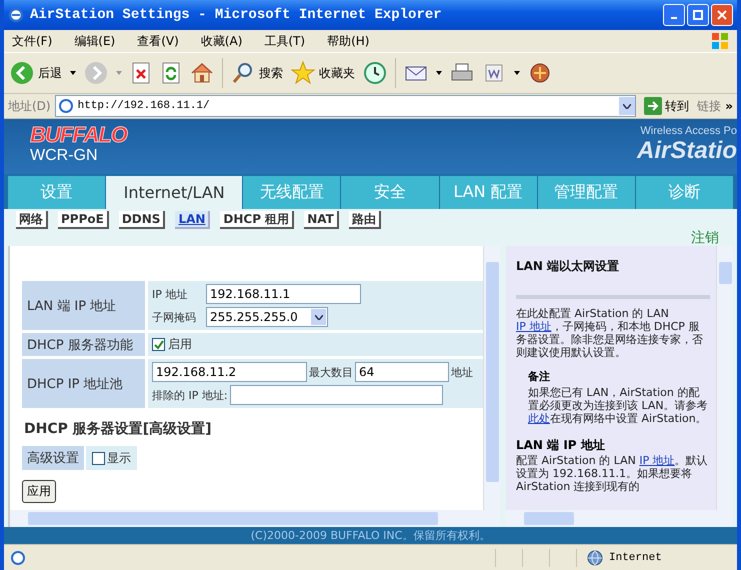 This screenshot has width=741, height=570. I want to click on sub-tab: 路由, so click(364, 220).